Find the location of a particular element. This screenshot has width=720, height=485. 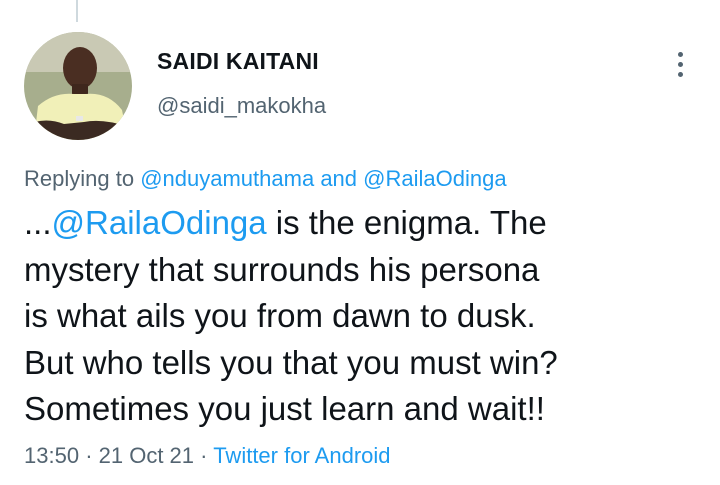

thread-connector-line is located at coordinates (77, 11).